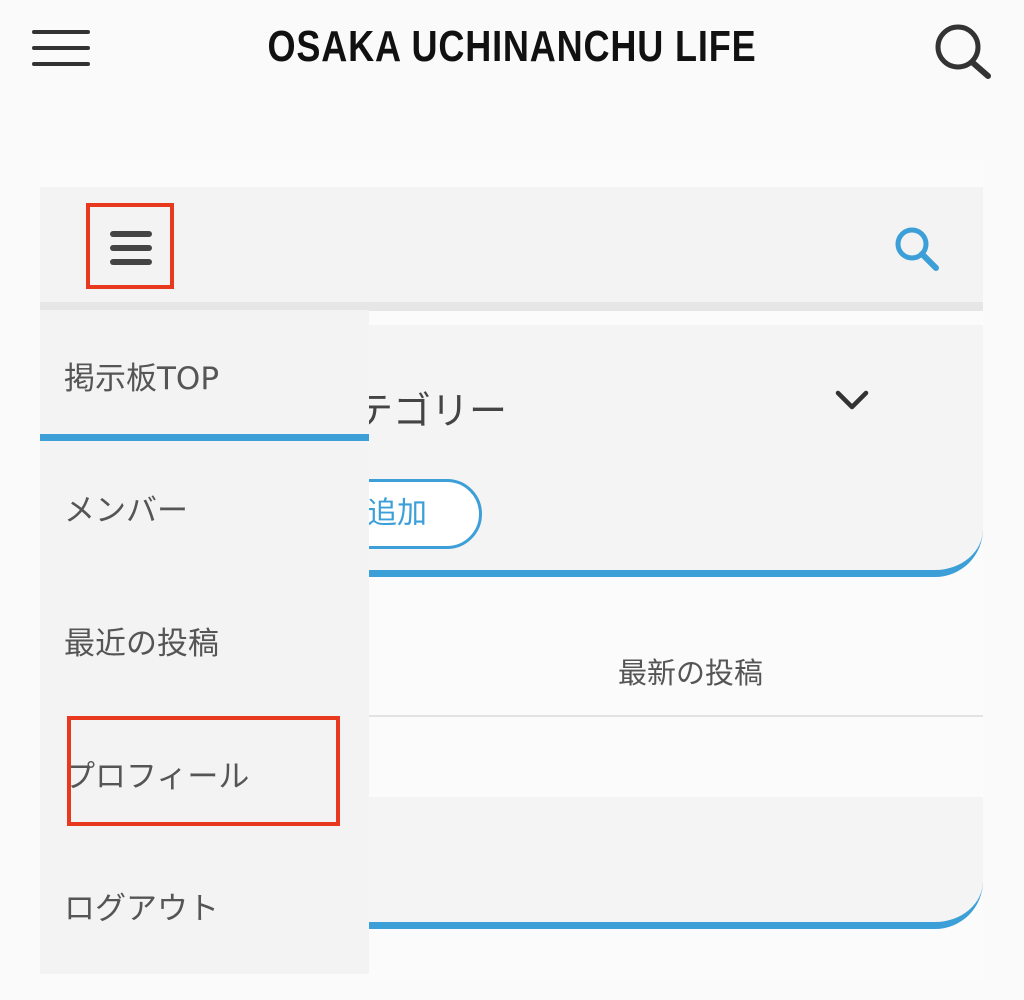 This screenshot has height=1000, width=1024. I want to click on menu-item-members: メンバー, so click(126, 507).